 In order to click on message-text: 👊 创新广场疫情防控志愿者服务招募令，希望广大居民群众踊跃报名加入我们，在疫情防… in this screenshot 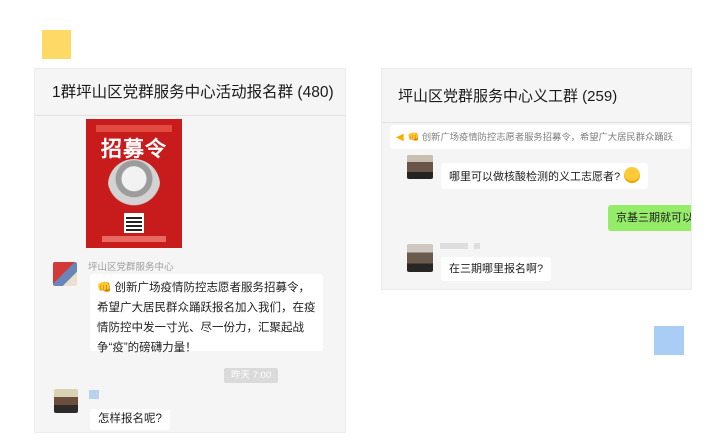, I will do `click(206, 318)`.